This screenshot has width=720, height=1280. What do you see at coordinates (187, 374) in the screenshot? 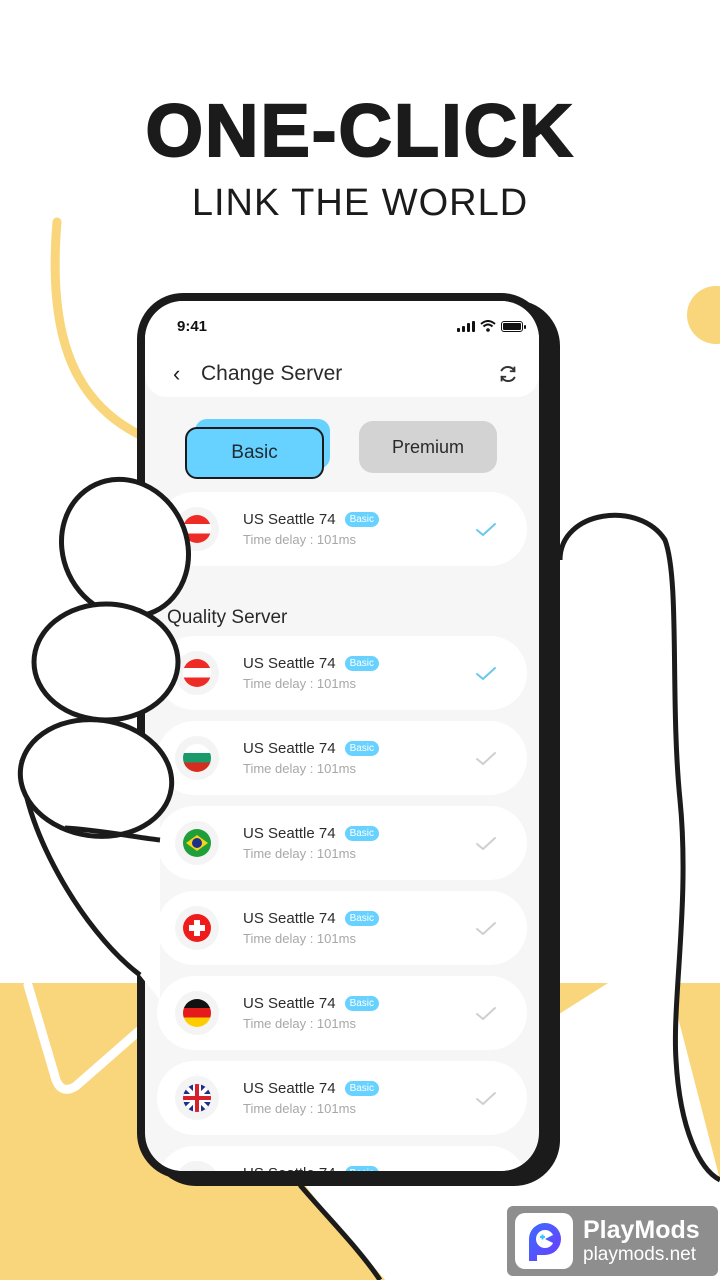
I see `back-button: ‹` at bounding box center [187, 374].